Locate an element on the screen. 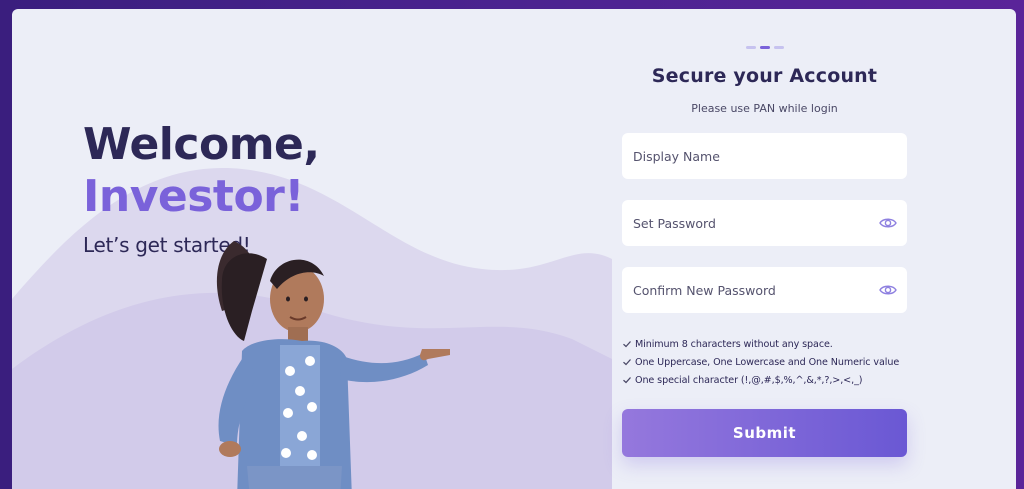  form-subtitle: Please use PAN while login is located at coordinates (764, 108).